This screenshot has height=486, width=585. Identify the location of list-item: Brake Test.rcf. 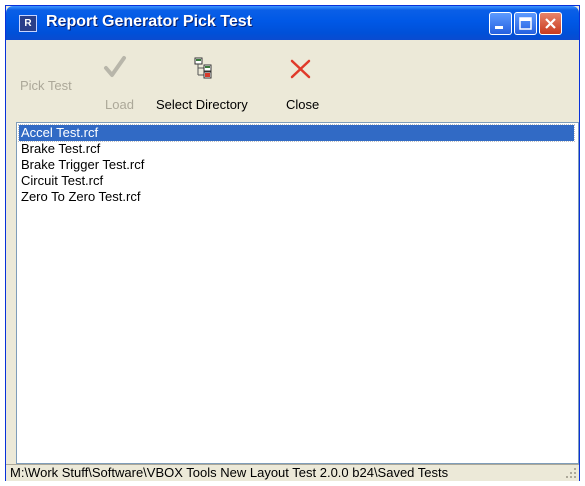
(59, 149).